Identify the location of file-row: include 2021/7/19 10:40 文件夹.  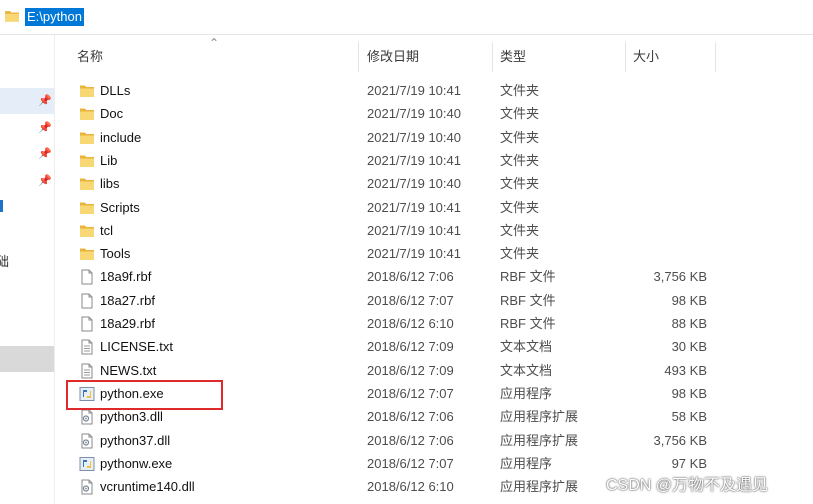
(406, 137).